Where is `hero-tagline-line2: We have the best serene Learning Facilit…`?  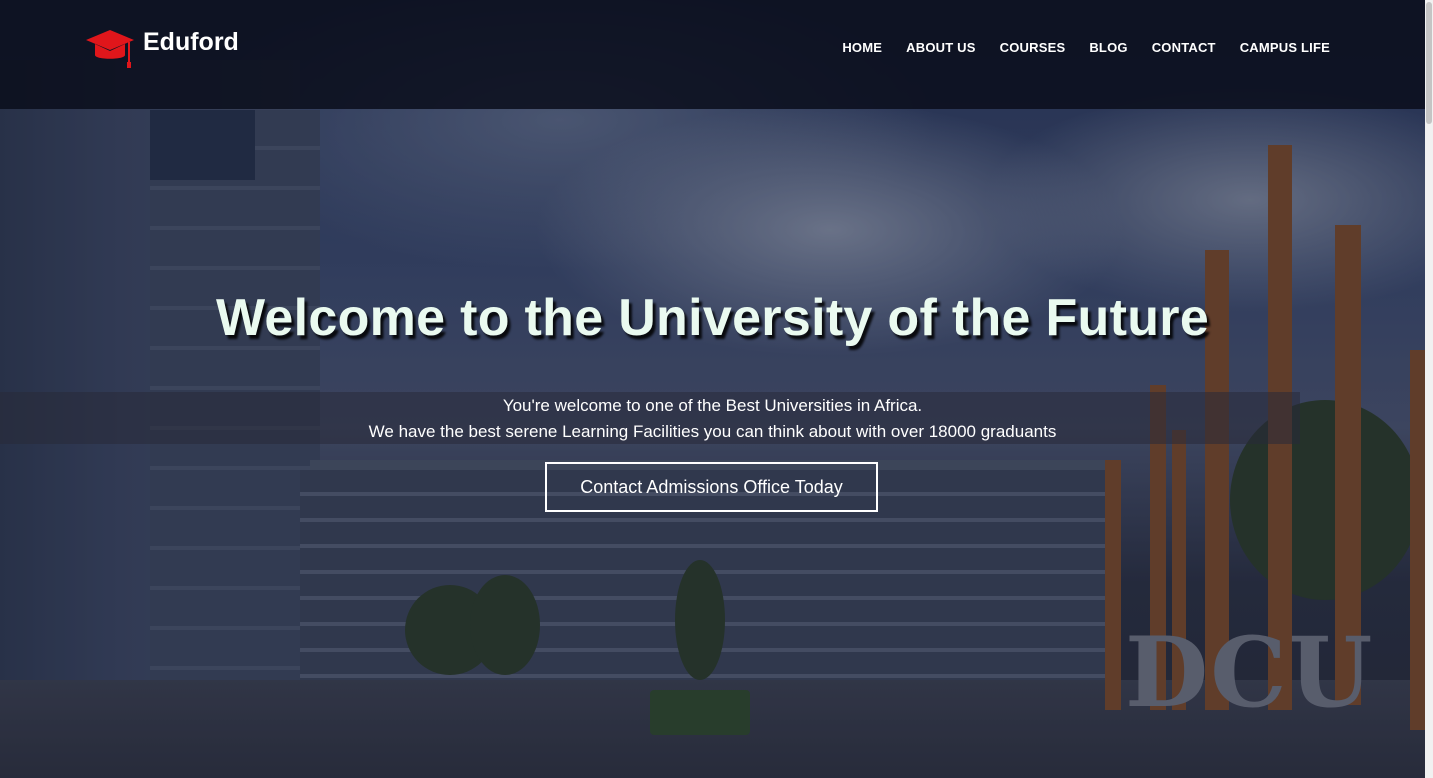
hero-tagline-line2: We have the best serene Learning Facilit… is located at coordinates (712, 431).